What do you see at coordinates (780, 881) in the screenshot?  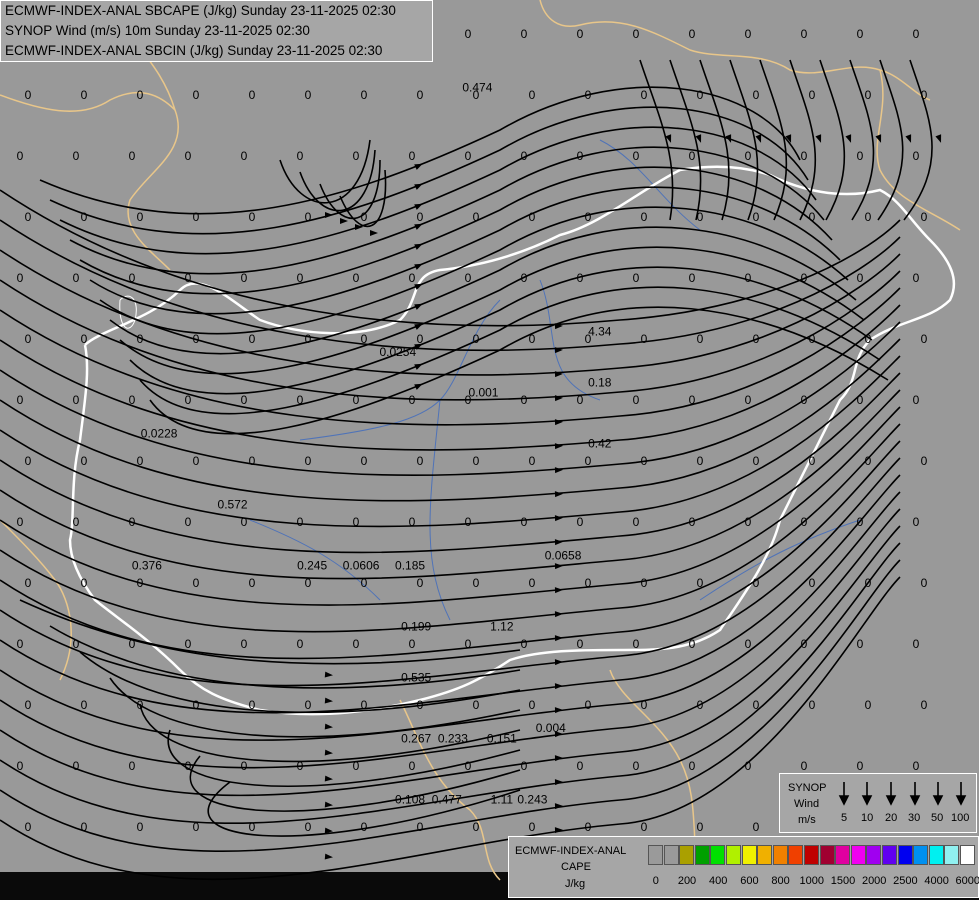 I see `cape-tick-label: 800` at bounding box center [780, 881].